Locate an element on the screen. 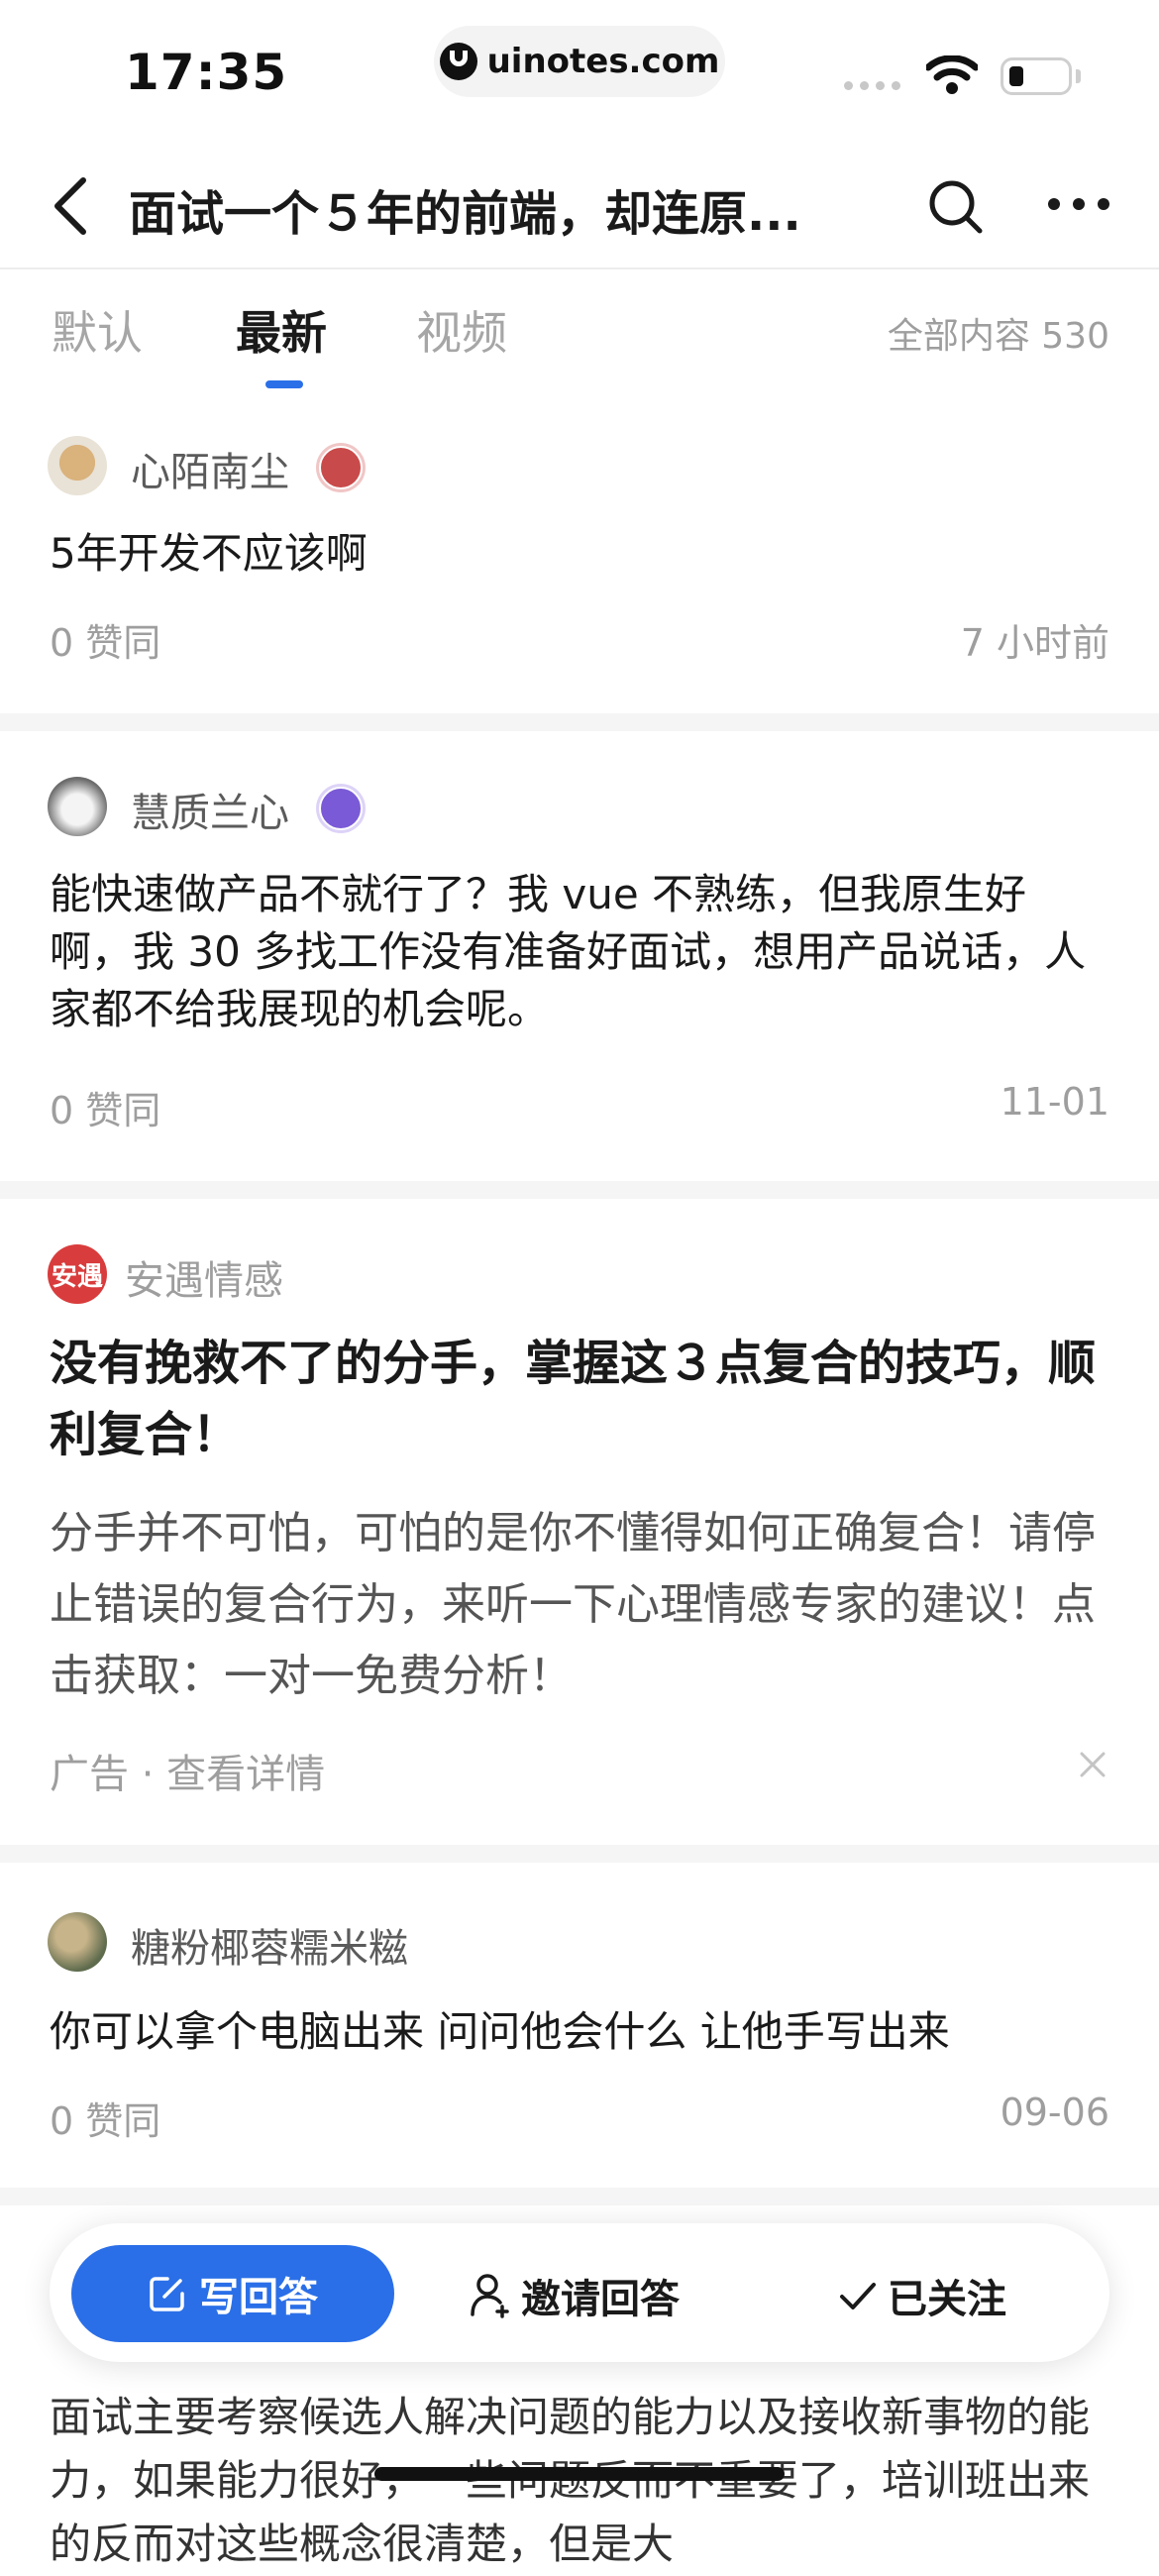 The width and height of the screenshot is (1159, 2576). tab-video: 视频 is located at coordinates (461, 330).